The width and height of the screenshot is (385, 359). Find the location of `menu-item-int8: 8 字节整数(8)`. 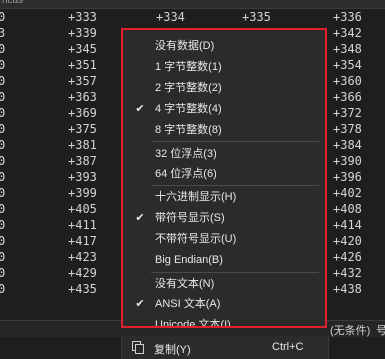

menu-item-int8: 8 字节整数(8) is located at coordinates (224, 130).